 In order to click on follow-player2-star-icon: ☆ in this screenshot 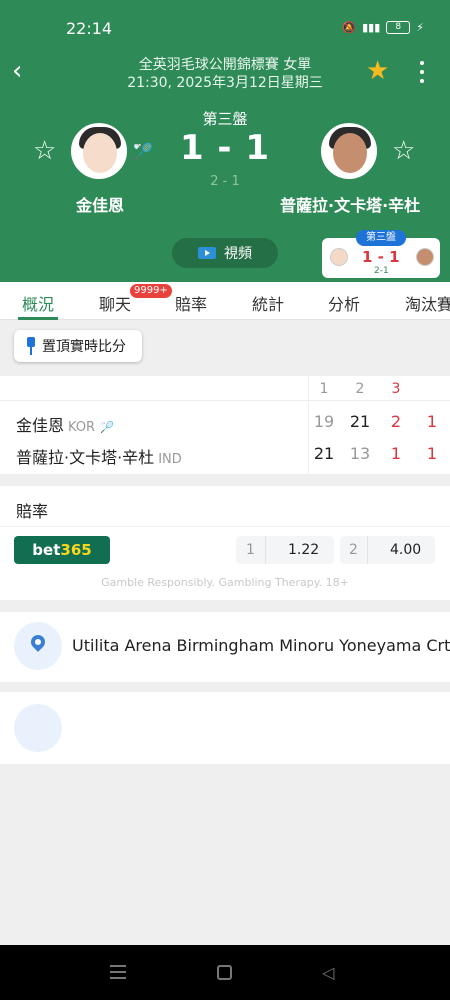, I will do `click(403, 151)`.